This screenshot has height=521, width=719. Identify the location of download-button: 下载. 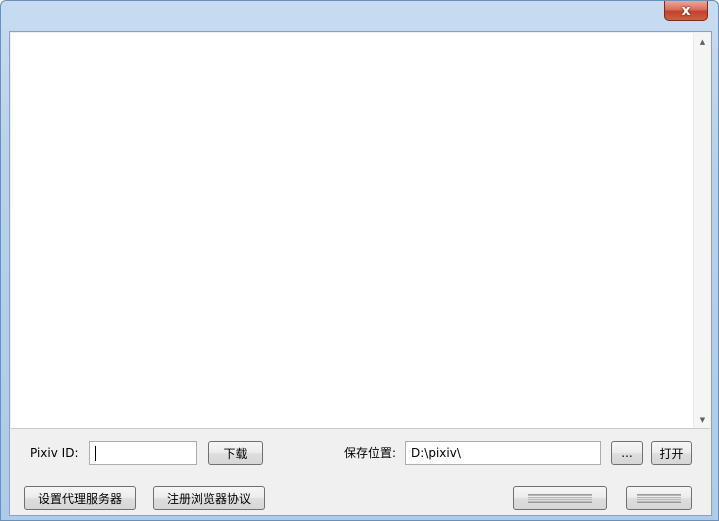
(235, 453).